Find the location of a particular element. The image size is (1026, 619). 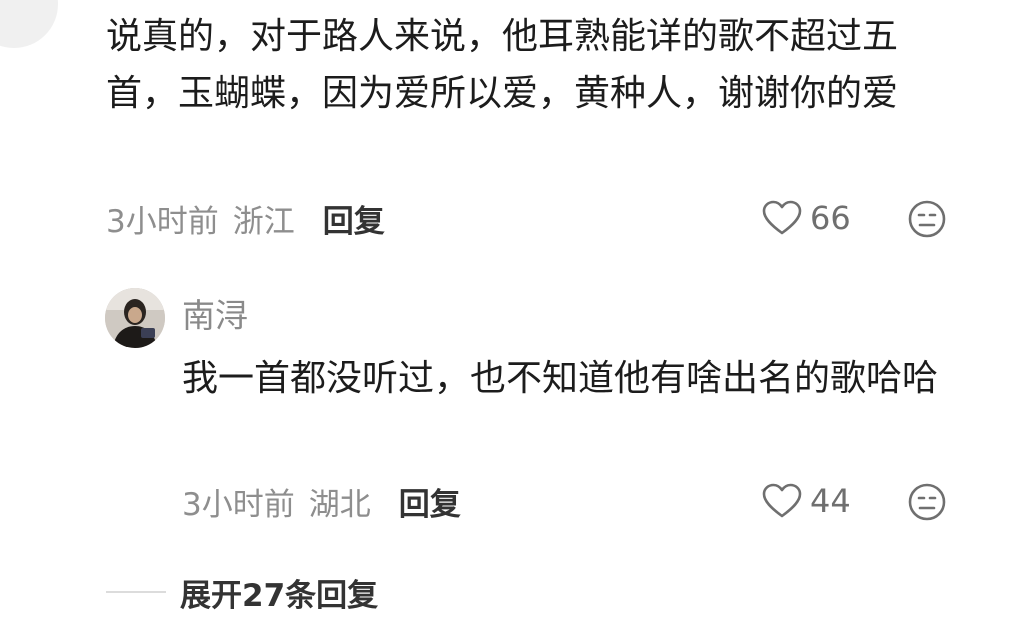

reply-time: 3小时前 is located at coordinates (238, 504).